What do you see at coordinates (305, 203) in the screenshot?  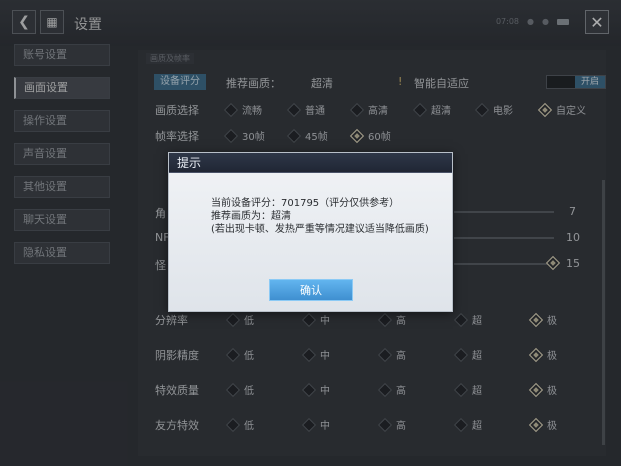 I see `dialog-line-score: 当前设备评分：701795（评分仅供参考）` at bounding box center [305, 203].